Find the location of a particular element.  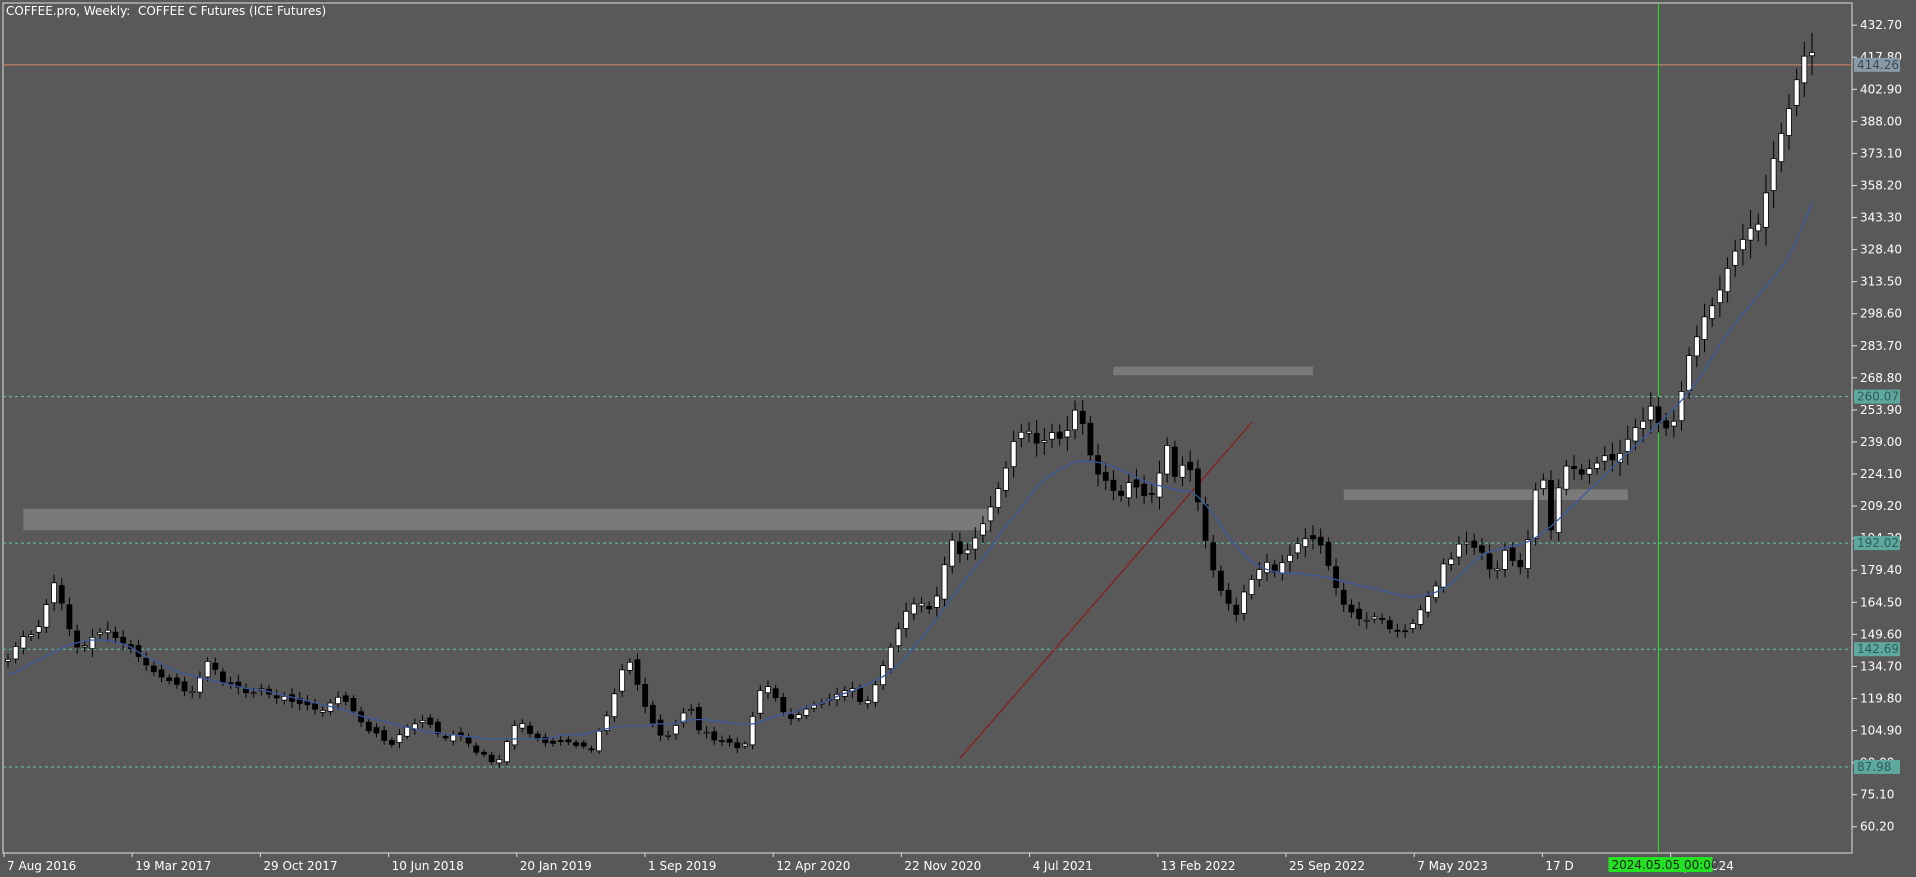

x-tick-label: 20 Jan 2019 is located at coordinates (556, 866).